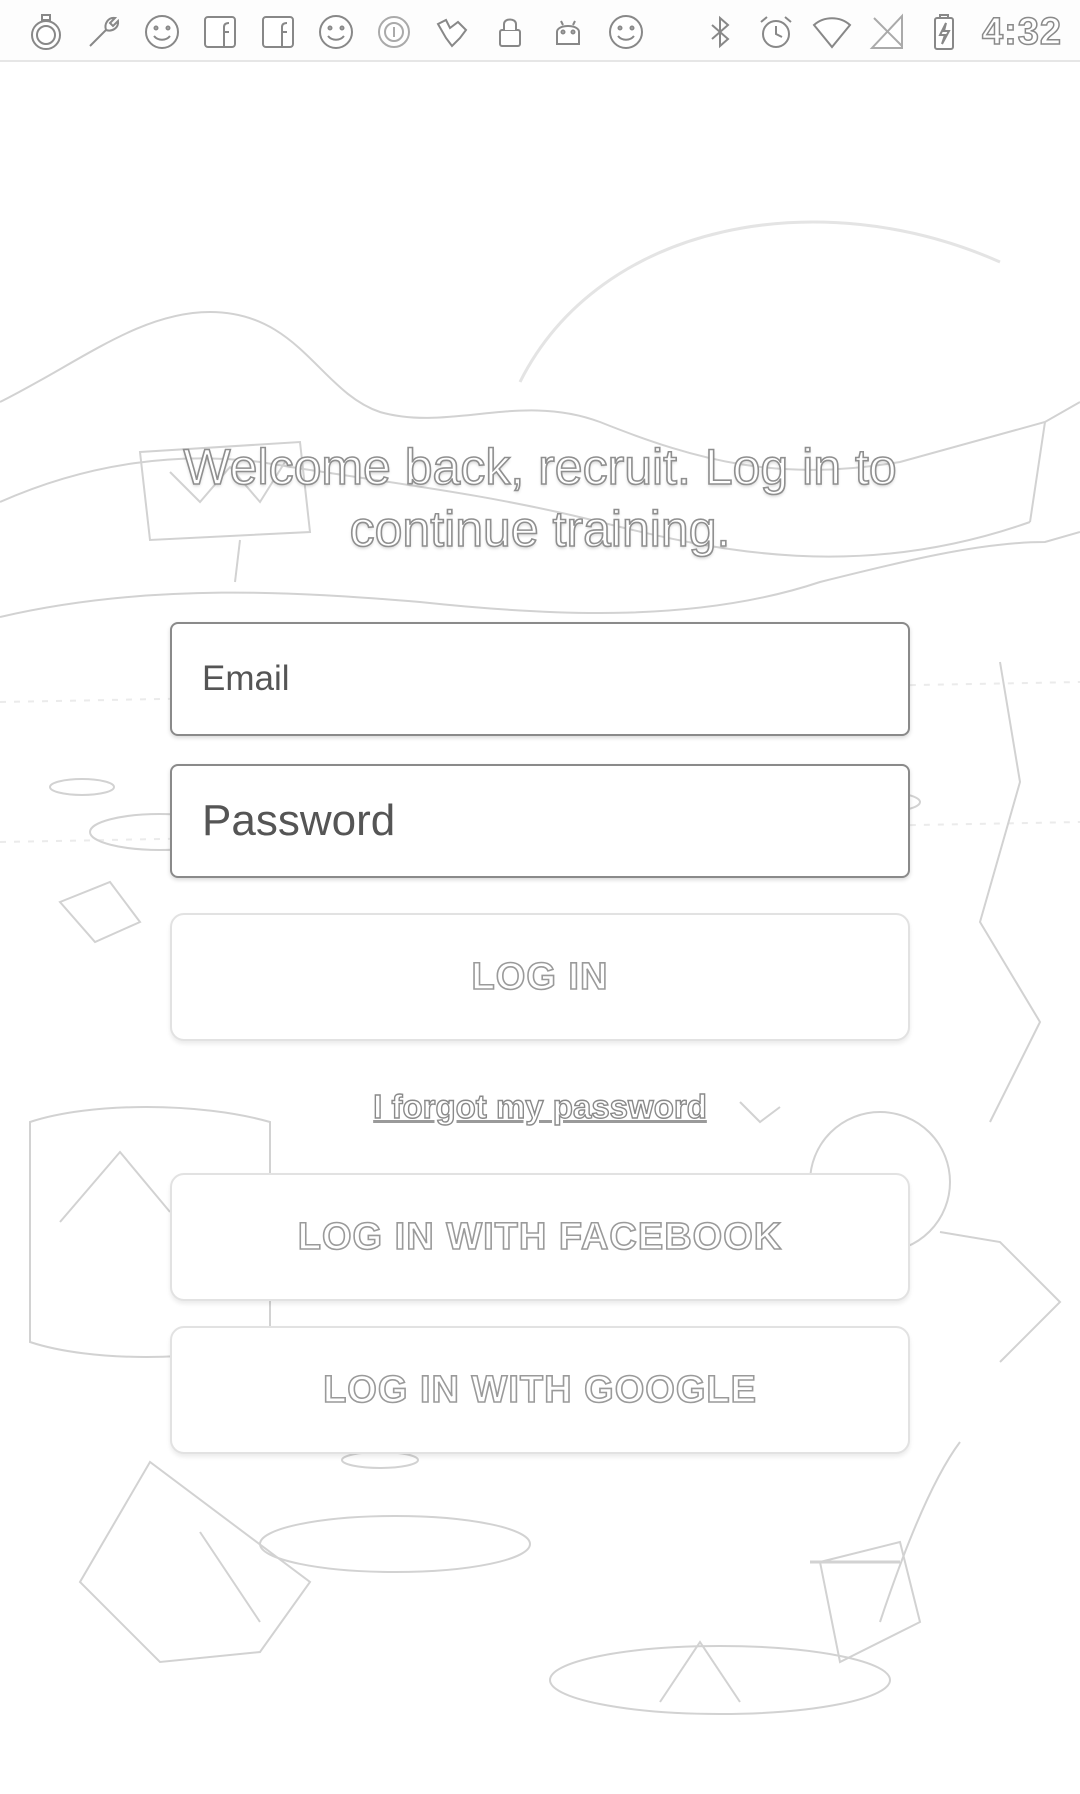 This screenshot has height=1794, width=1080. I want to click on email-input, so click(540, 679).